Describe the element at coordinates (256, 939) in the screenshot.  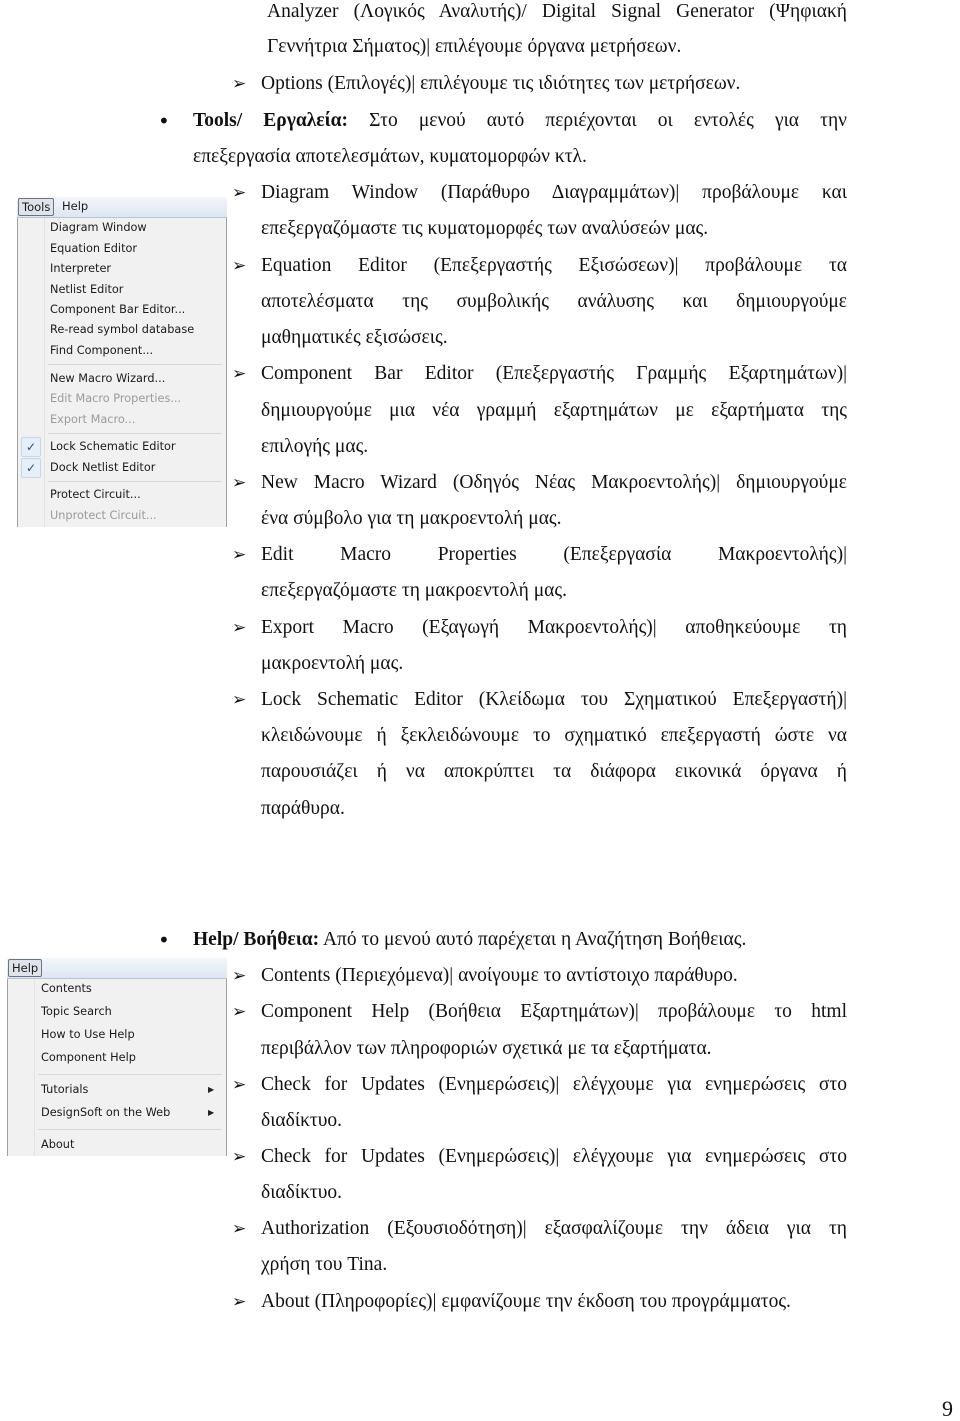
I see `help-heading-bold: Help/ Βοήθεια:` at that location.